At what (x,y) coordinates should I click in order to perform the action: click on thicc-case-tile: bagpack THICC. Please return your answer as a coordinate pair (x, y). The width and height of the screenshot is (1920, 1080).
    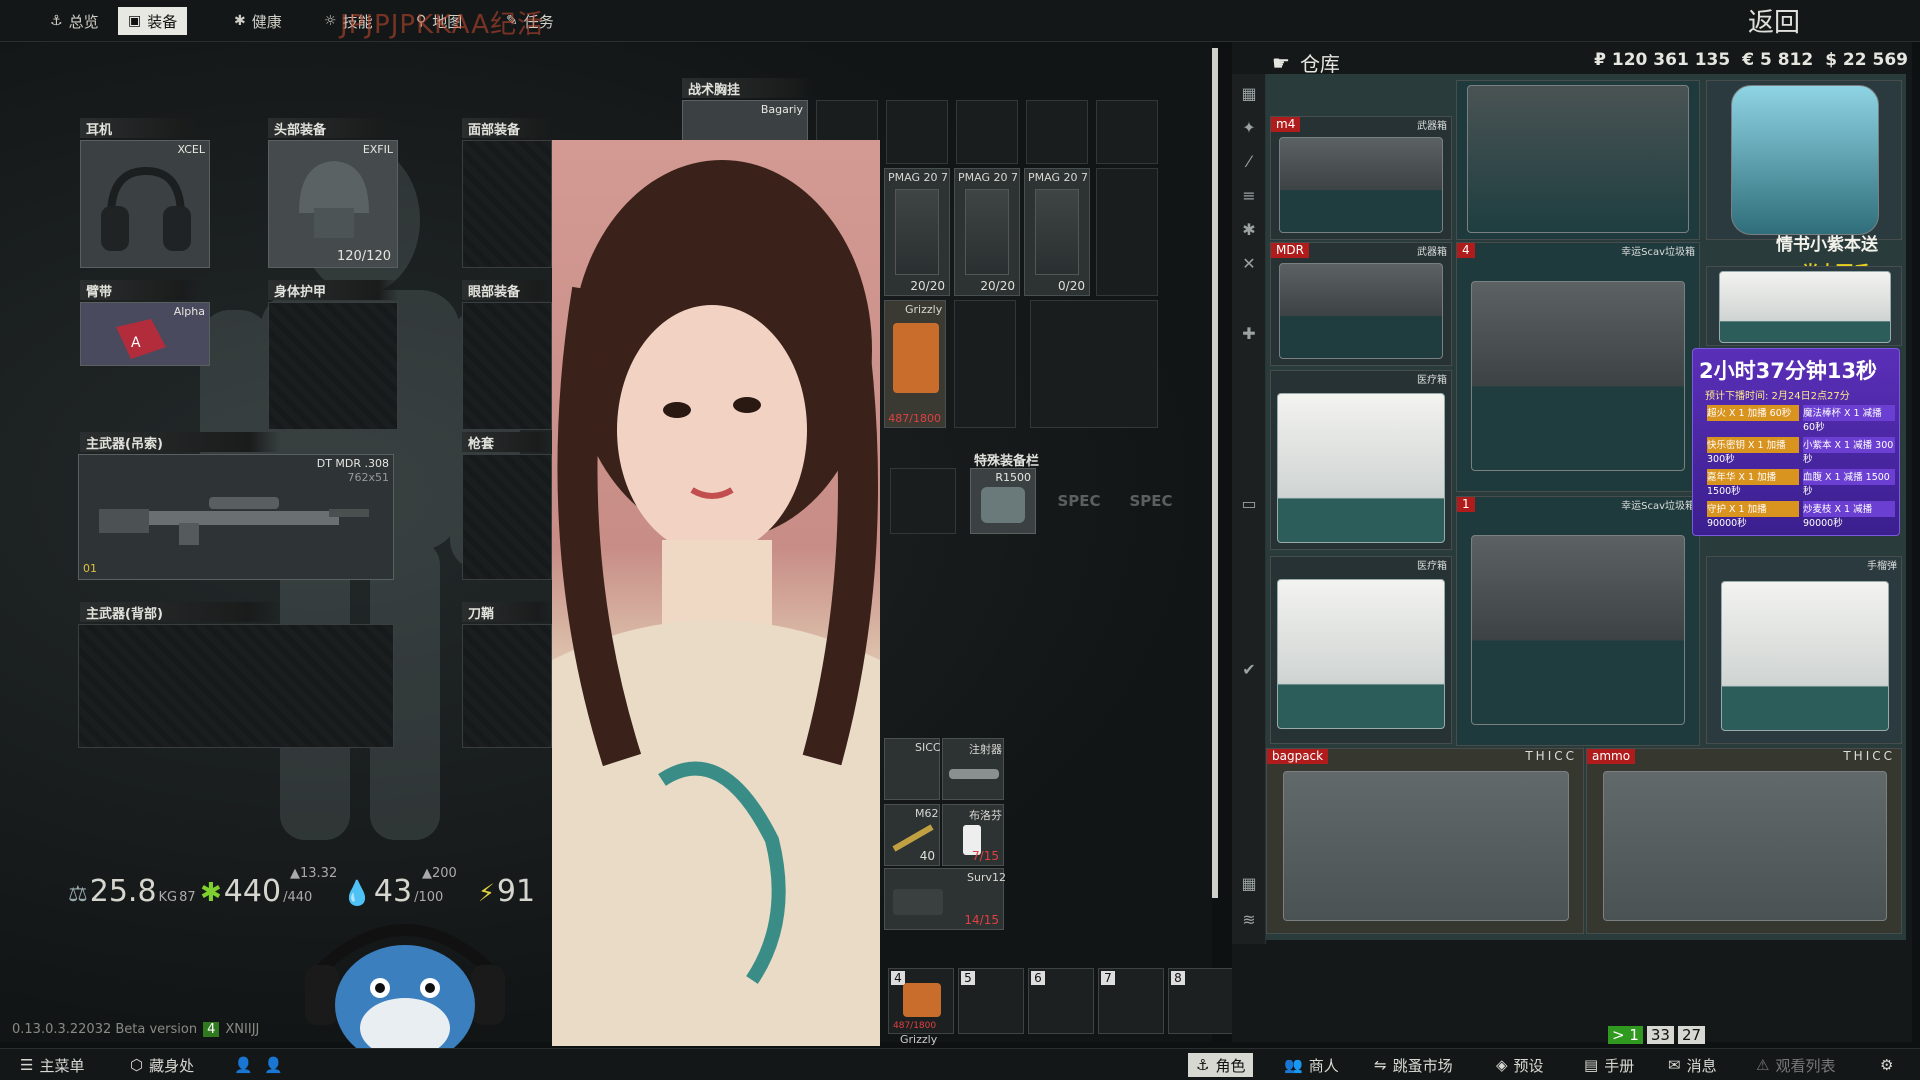
    Looking at the image, I should click on (1425, 841).